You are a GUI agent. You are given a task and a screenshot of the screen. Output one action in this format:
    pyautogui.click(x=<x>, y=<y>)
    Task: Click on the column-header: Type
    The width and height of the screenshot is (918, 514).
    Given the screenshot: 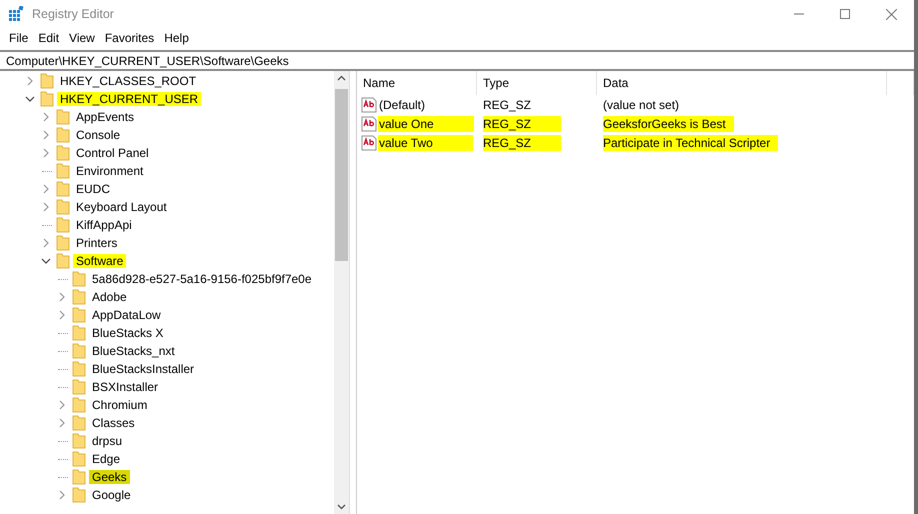 What is the action you would take?
    pyautogui.click(x=537, y=83)
    